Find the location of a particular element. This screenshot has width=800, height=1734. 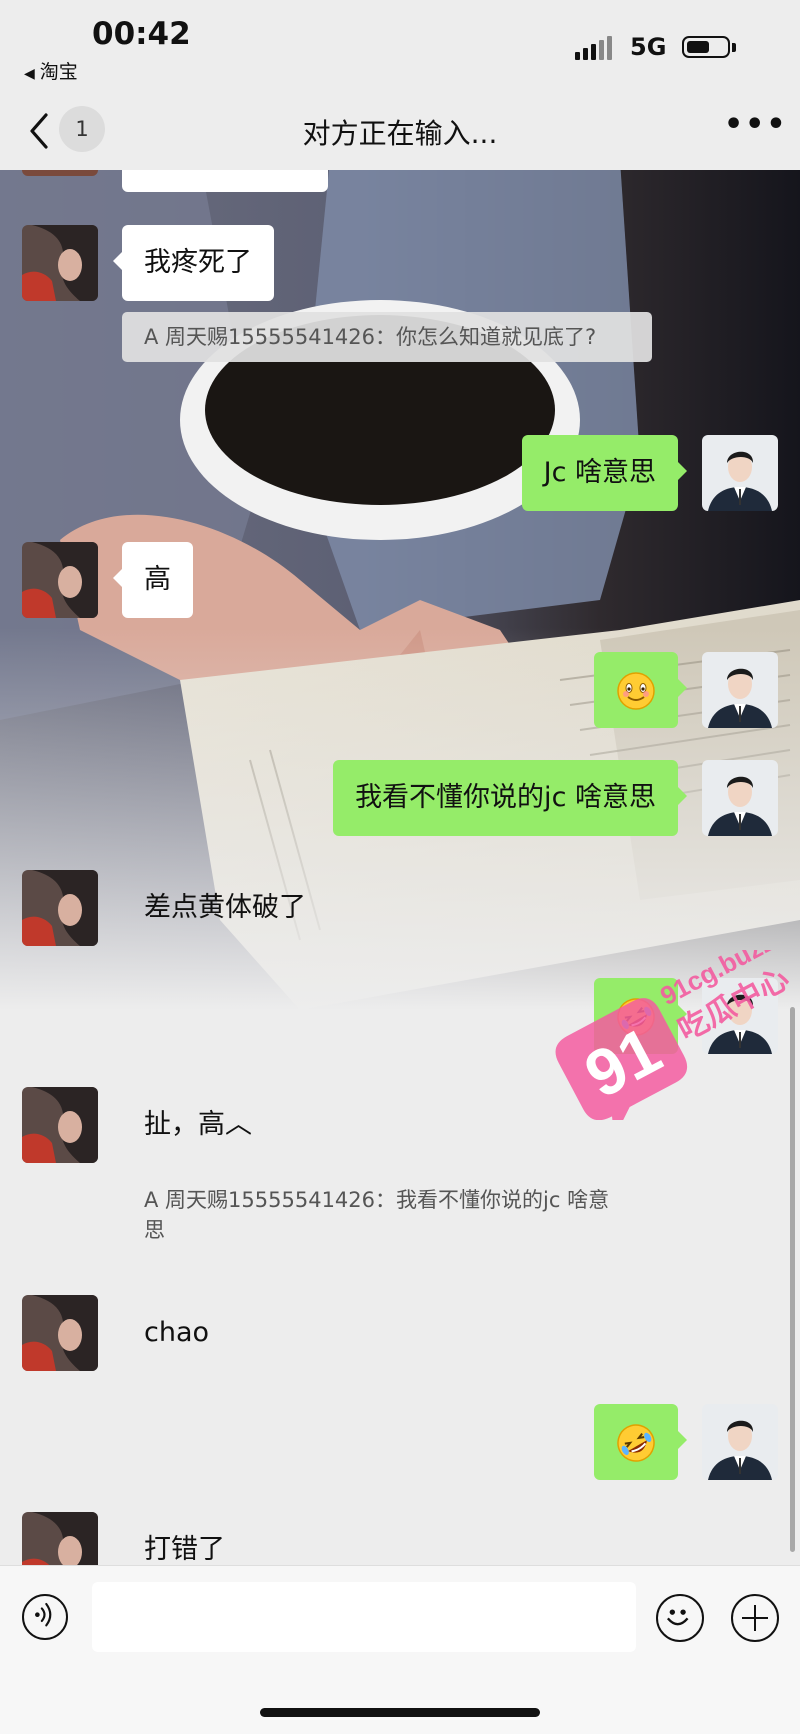

emoji-icon is located at coordinates (677, 1617).